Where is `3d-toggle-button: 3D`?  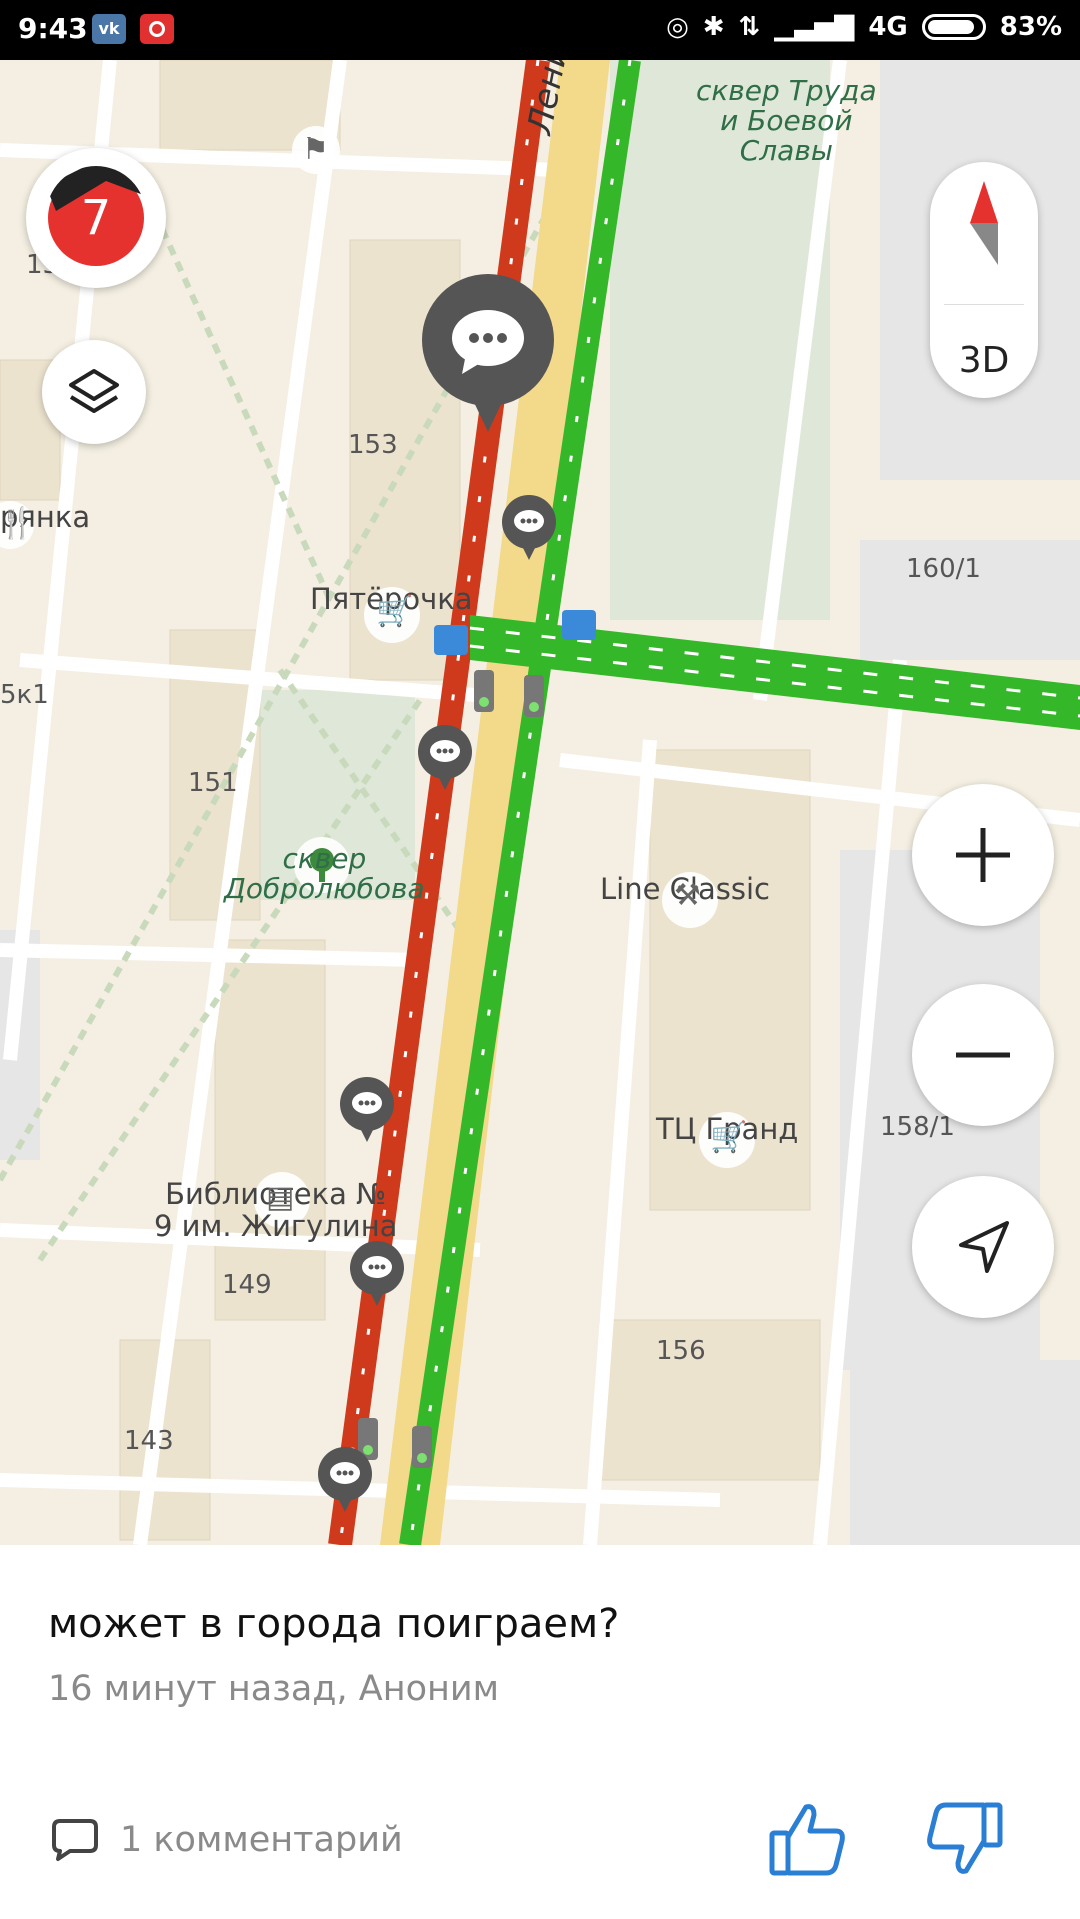
3d-toggle-button: 3D is located at coordinates (984, 360).